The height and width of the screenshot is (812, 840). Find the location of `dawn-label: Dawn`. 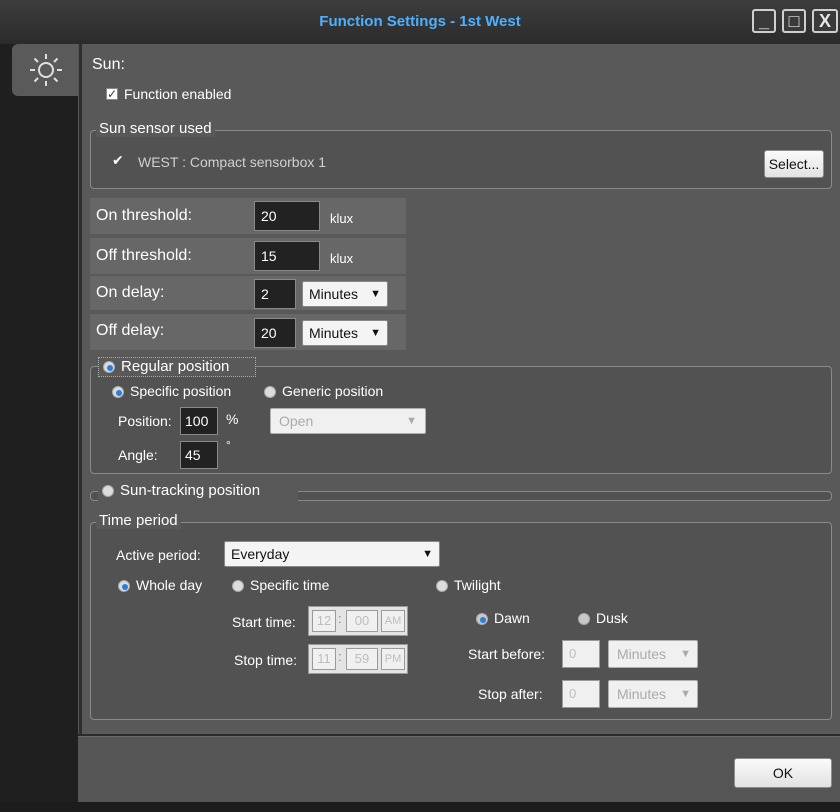

dawn-label: Dawn is located at coordinates (512, 618).